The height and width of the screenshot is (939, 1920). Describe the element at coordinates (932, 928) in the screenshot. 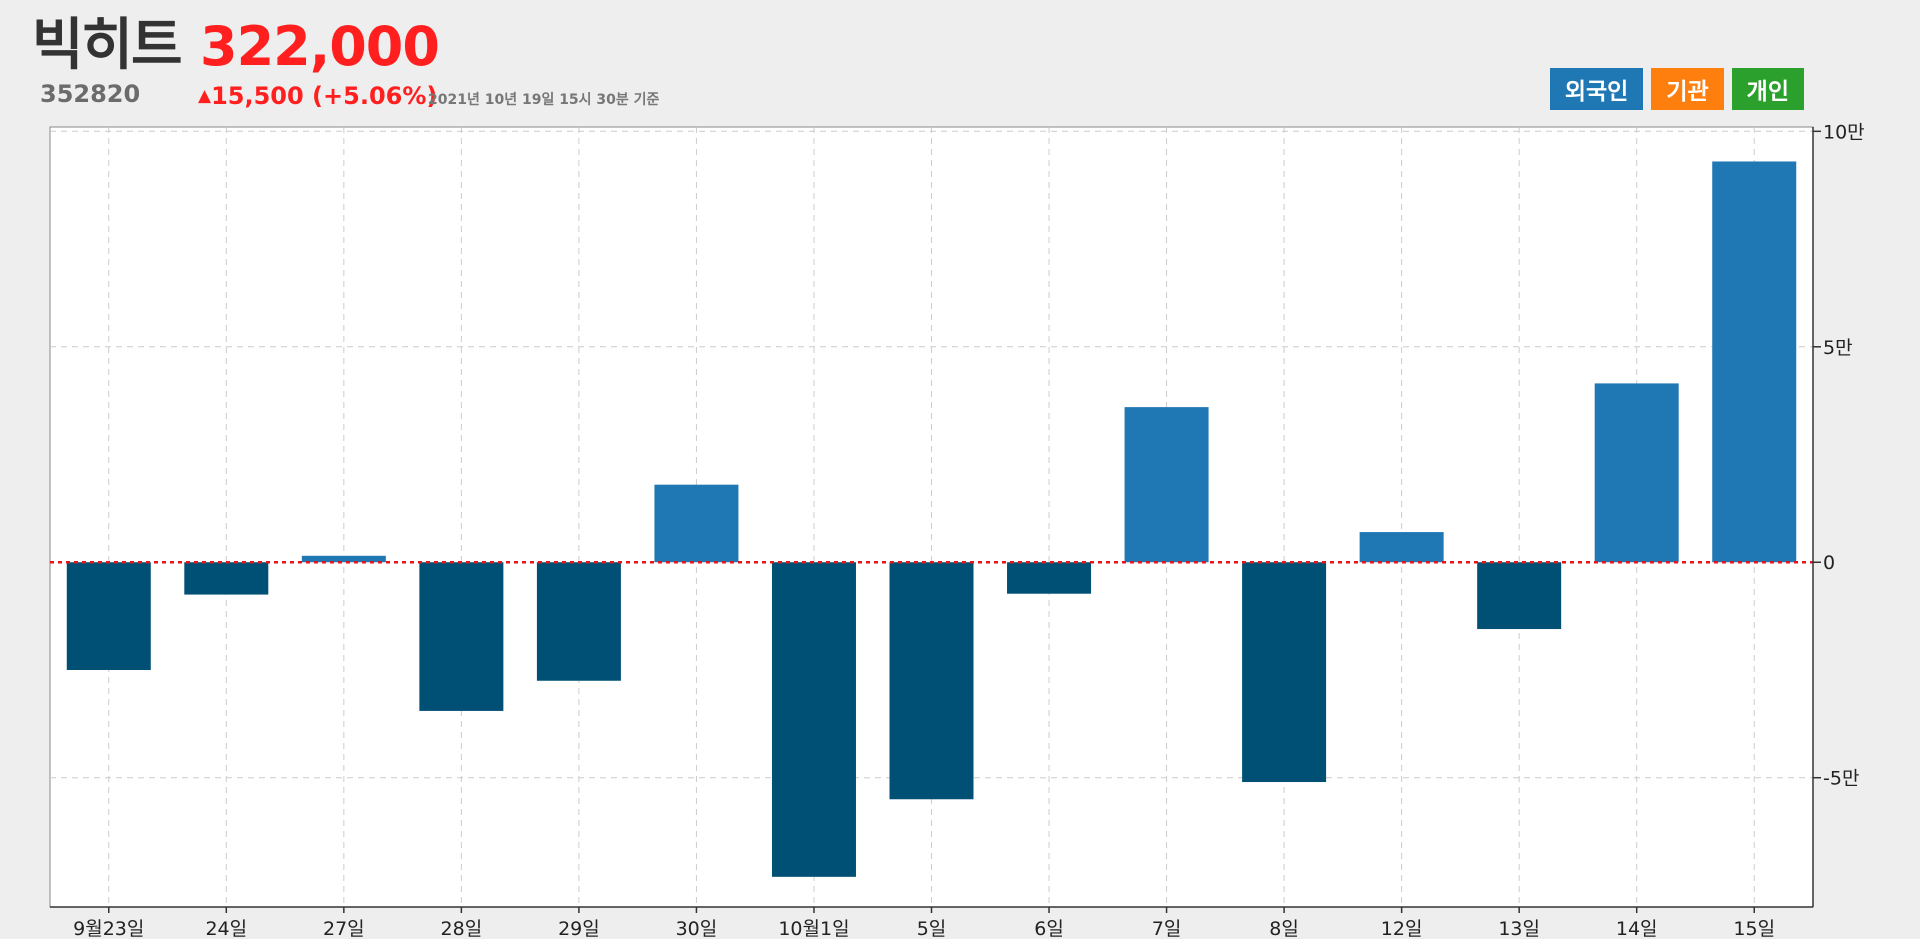

I see `x-tick-label: 5일` at that location.